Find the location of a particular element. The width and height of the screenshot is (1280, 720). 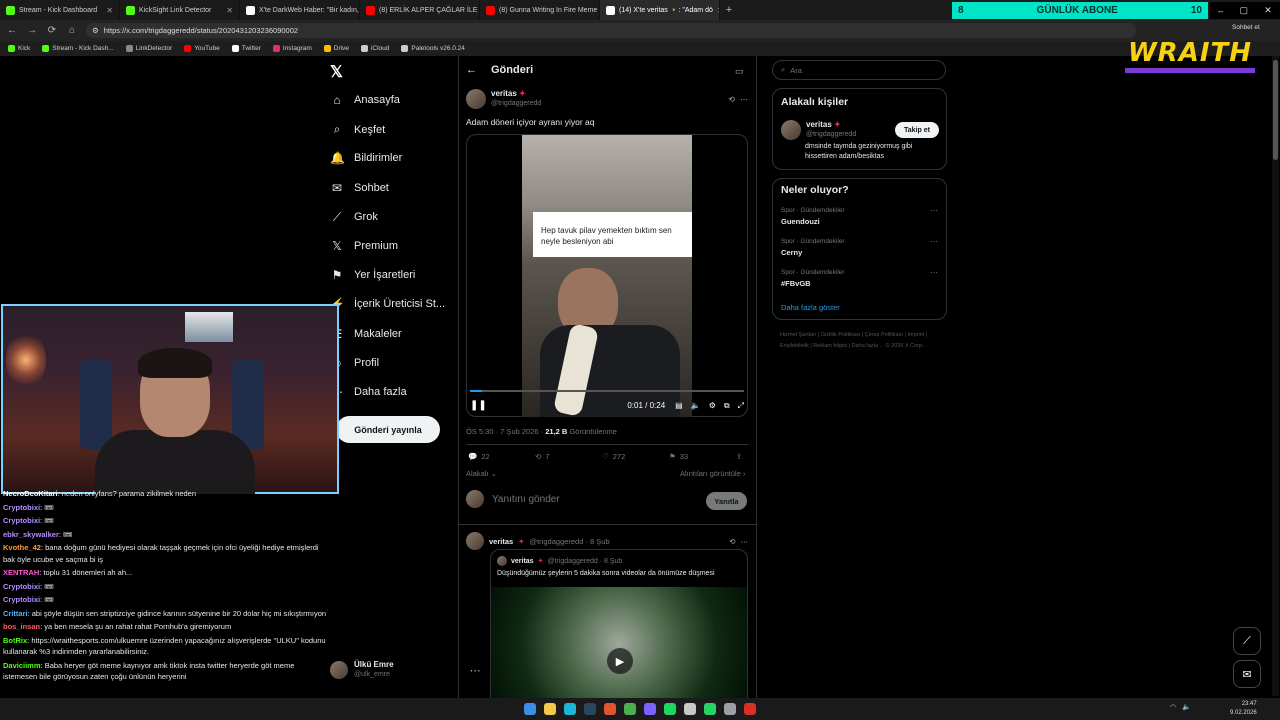

nav-item-daha-fazla: ⋯Daha fazla is located at coordinates (368, 392).